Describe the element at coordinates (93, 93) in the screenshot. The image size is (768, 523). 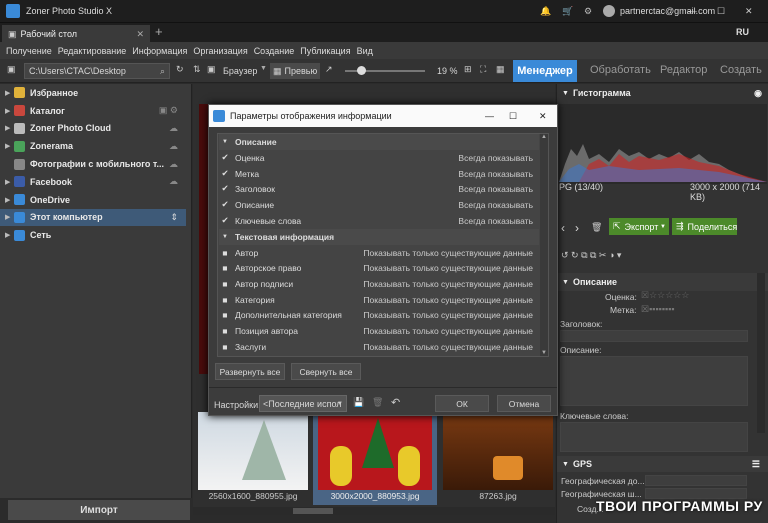
I see `sidebar-item-favorites: ▶ Избранное` at that location.